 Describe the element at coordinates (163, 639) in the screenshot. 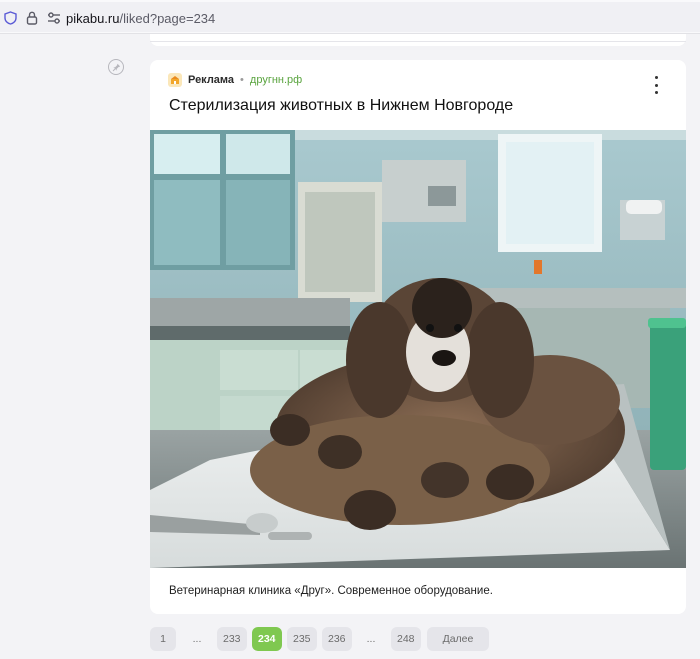

I see `page-1-button: 1` at that location.